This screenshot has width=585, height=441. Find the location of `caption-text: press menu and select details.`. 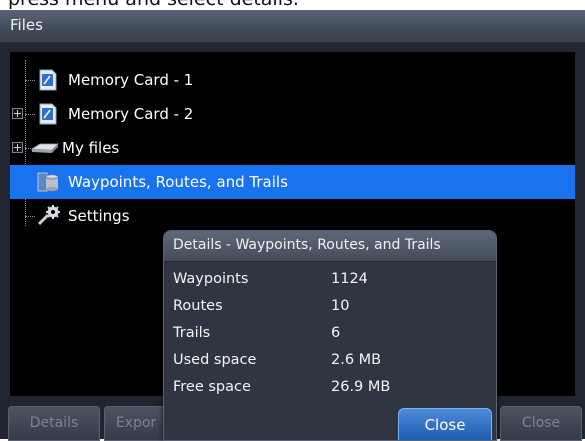

caption-text: press menu and select details. is located at coordinates (292, 5).